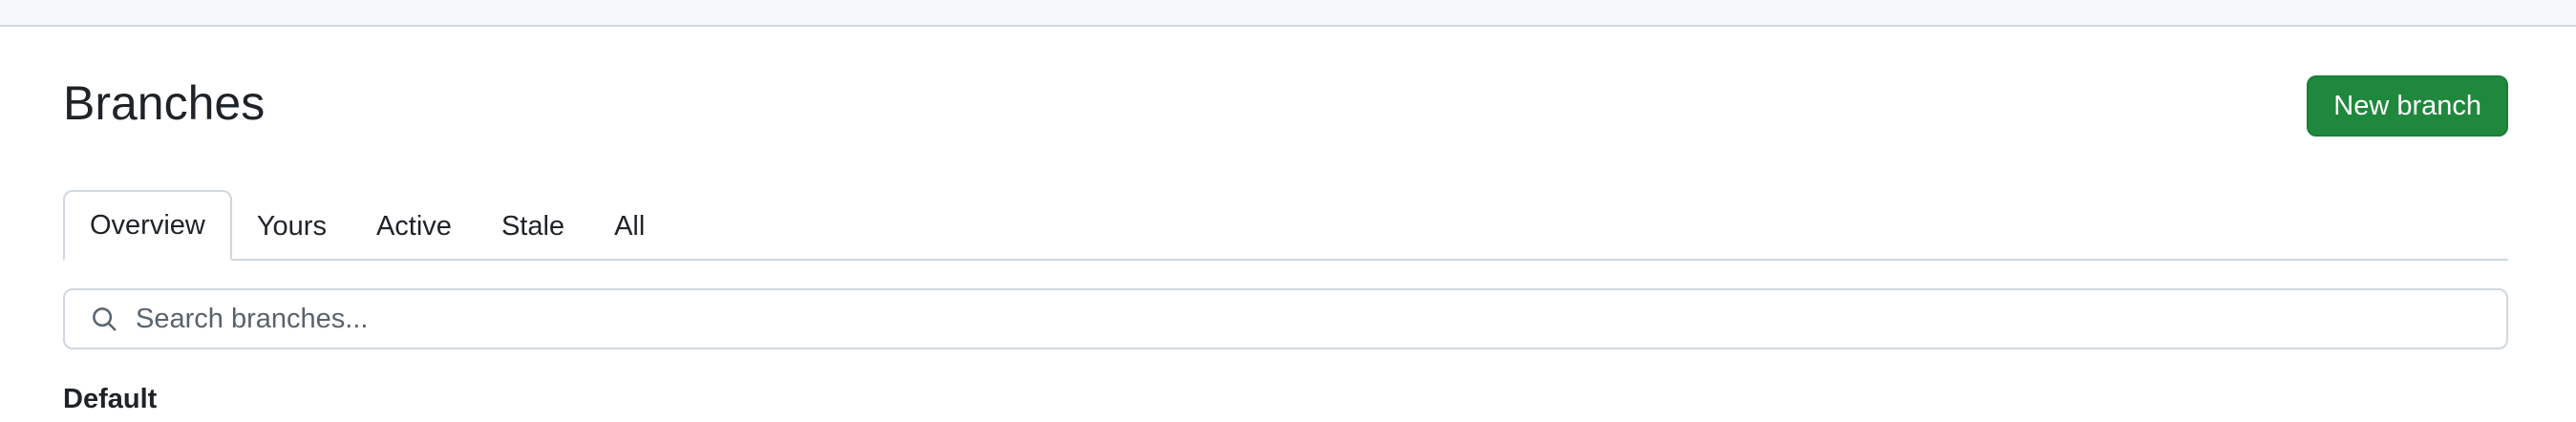 This screenshot has height=422, width=2576. I want to click on new-branch-button: New branch, so click(2407, 106).